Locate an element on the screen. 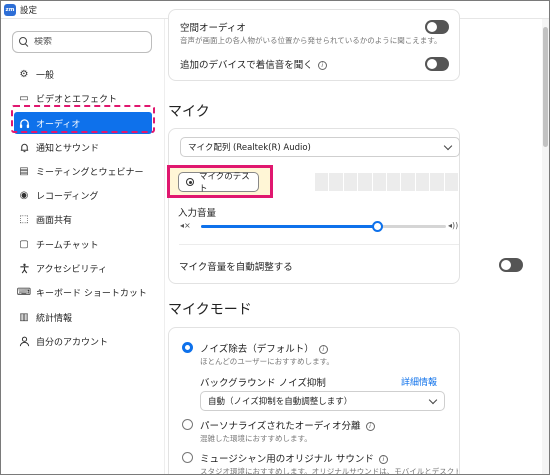 This screenshot has height=475, width=550. bg-noise-select: 自動（ノイズ抑制を自動調整します） is located at coordinates (322, 401).